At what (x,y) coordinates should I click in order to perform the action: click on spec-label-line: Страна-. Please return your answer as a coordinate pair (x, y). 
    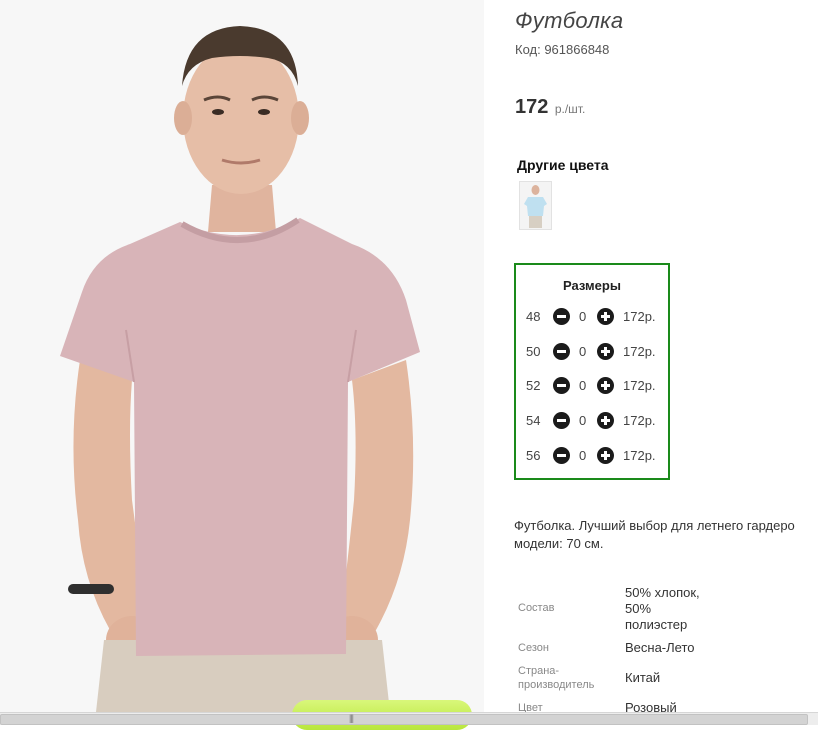
    Looking at the image, I should click on (539, 671).